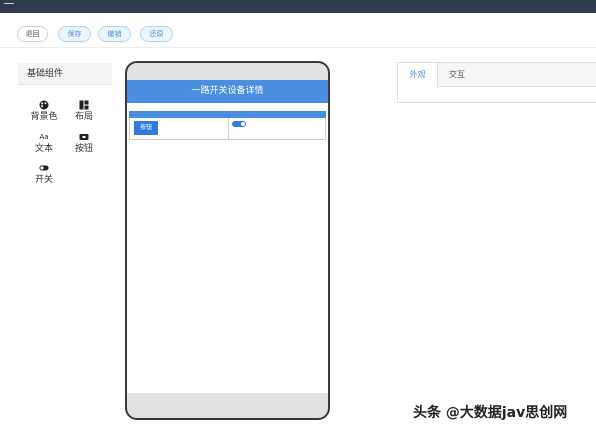 The height and width of the screenshot is (433, 596). I want to click on palette-item-label: 背景色, so click(44, 117).